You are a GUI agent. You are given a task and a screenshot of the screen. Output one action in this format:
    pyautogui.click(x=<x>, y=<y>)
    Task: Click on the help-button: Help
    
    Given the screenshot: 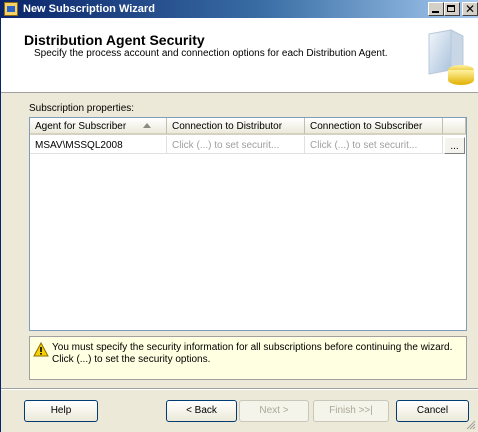 What is the action you would take?
    pyautogui.click(x=61, y=411)
    